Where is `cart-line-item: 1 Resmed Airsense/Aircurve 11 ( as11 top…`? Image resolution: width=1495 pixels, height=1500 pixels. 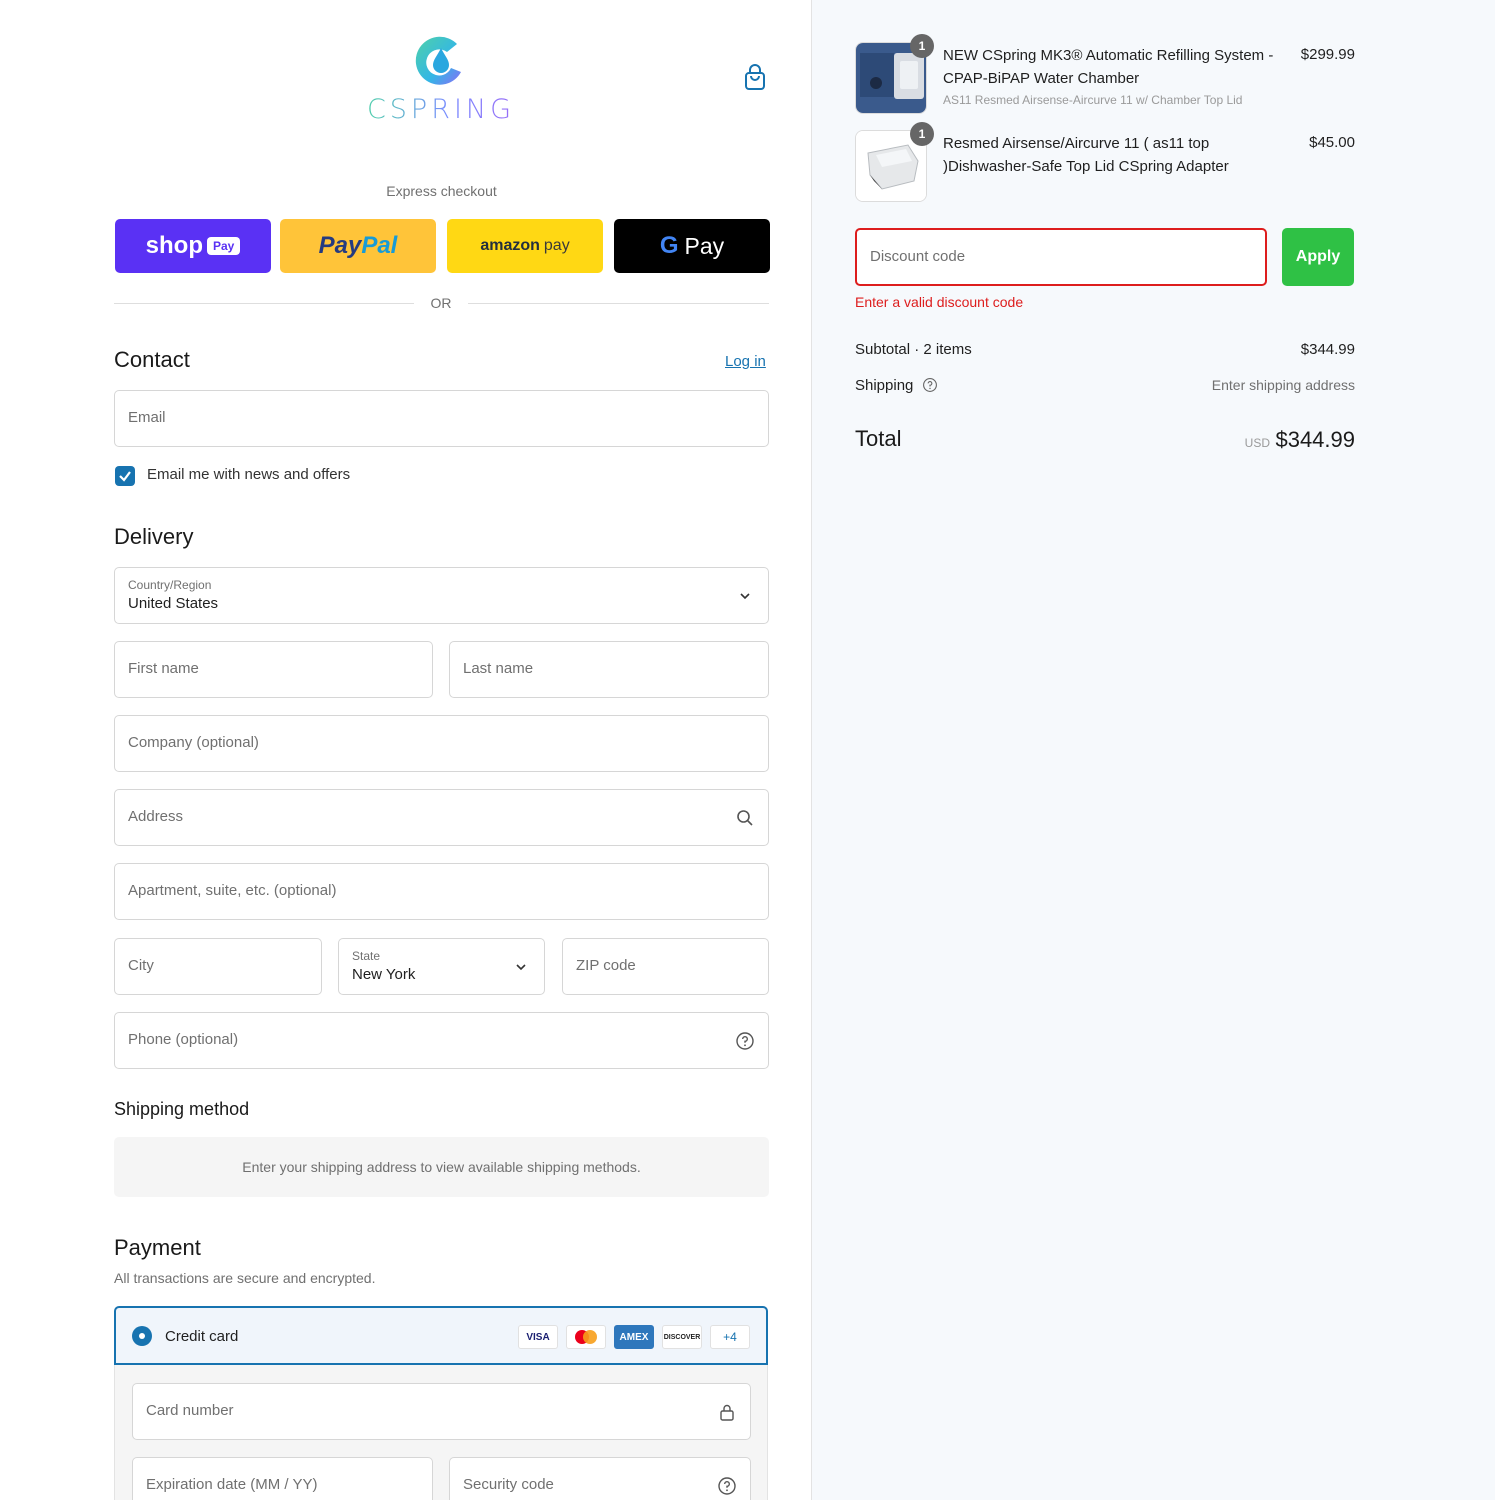
cart-line-item: 1 Resmed Airsense/Aircurve 11 ( as11 top… is located at coordinates (1105, 166).